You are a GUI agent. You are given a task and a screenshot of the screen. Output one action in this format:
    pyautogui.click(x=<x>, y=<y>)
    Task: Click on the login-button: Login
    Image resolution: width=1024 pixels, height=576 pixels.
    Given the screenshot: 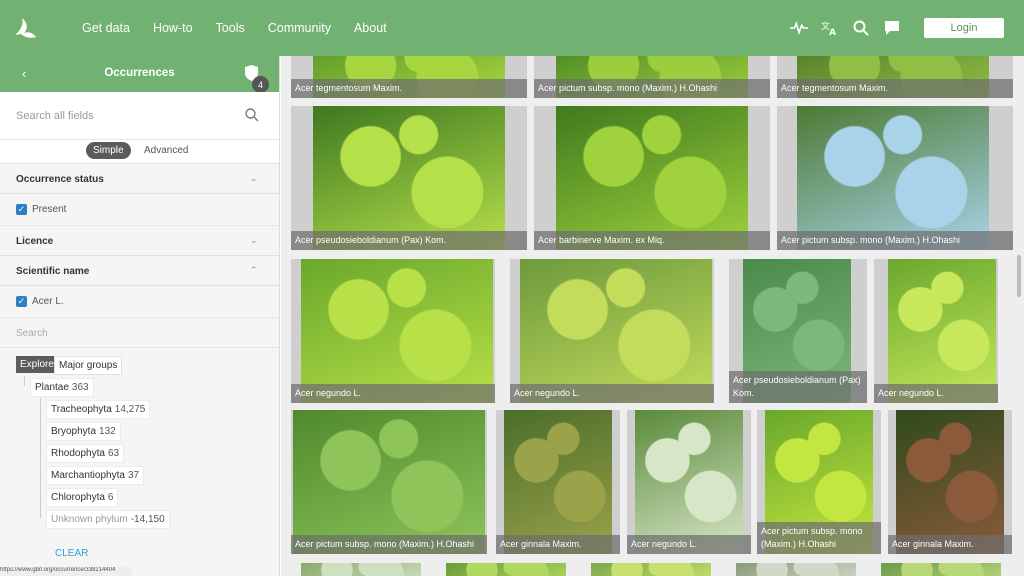 What is the action you would take?
    pyautogui.click(x=964, y=28)
    